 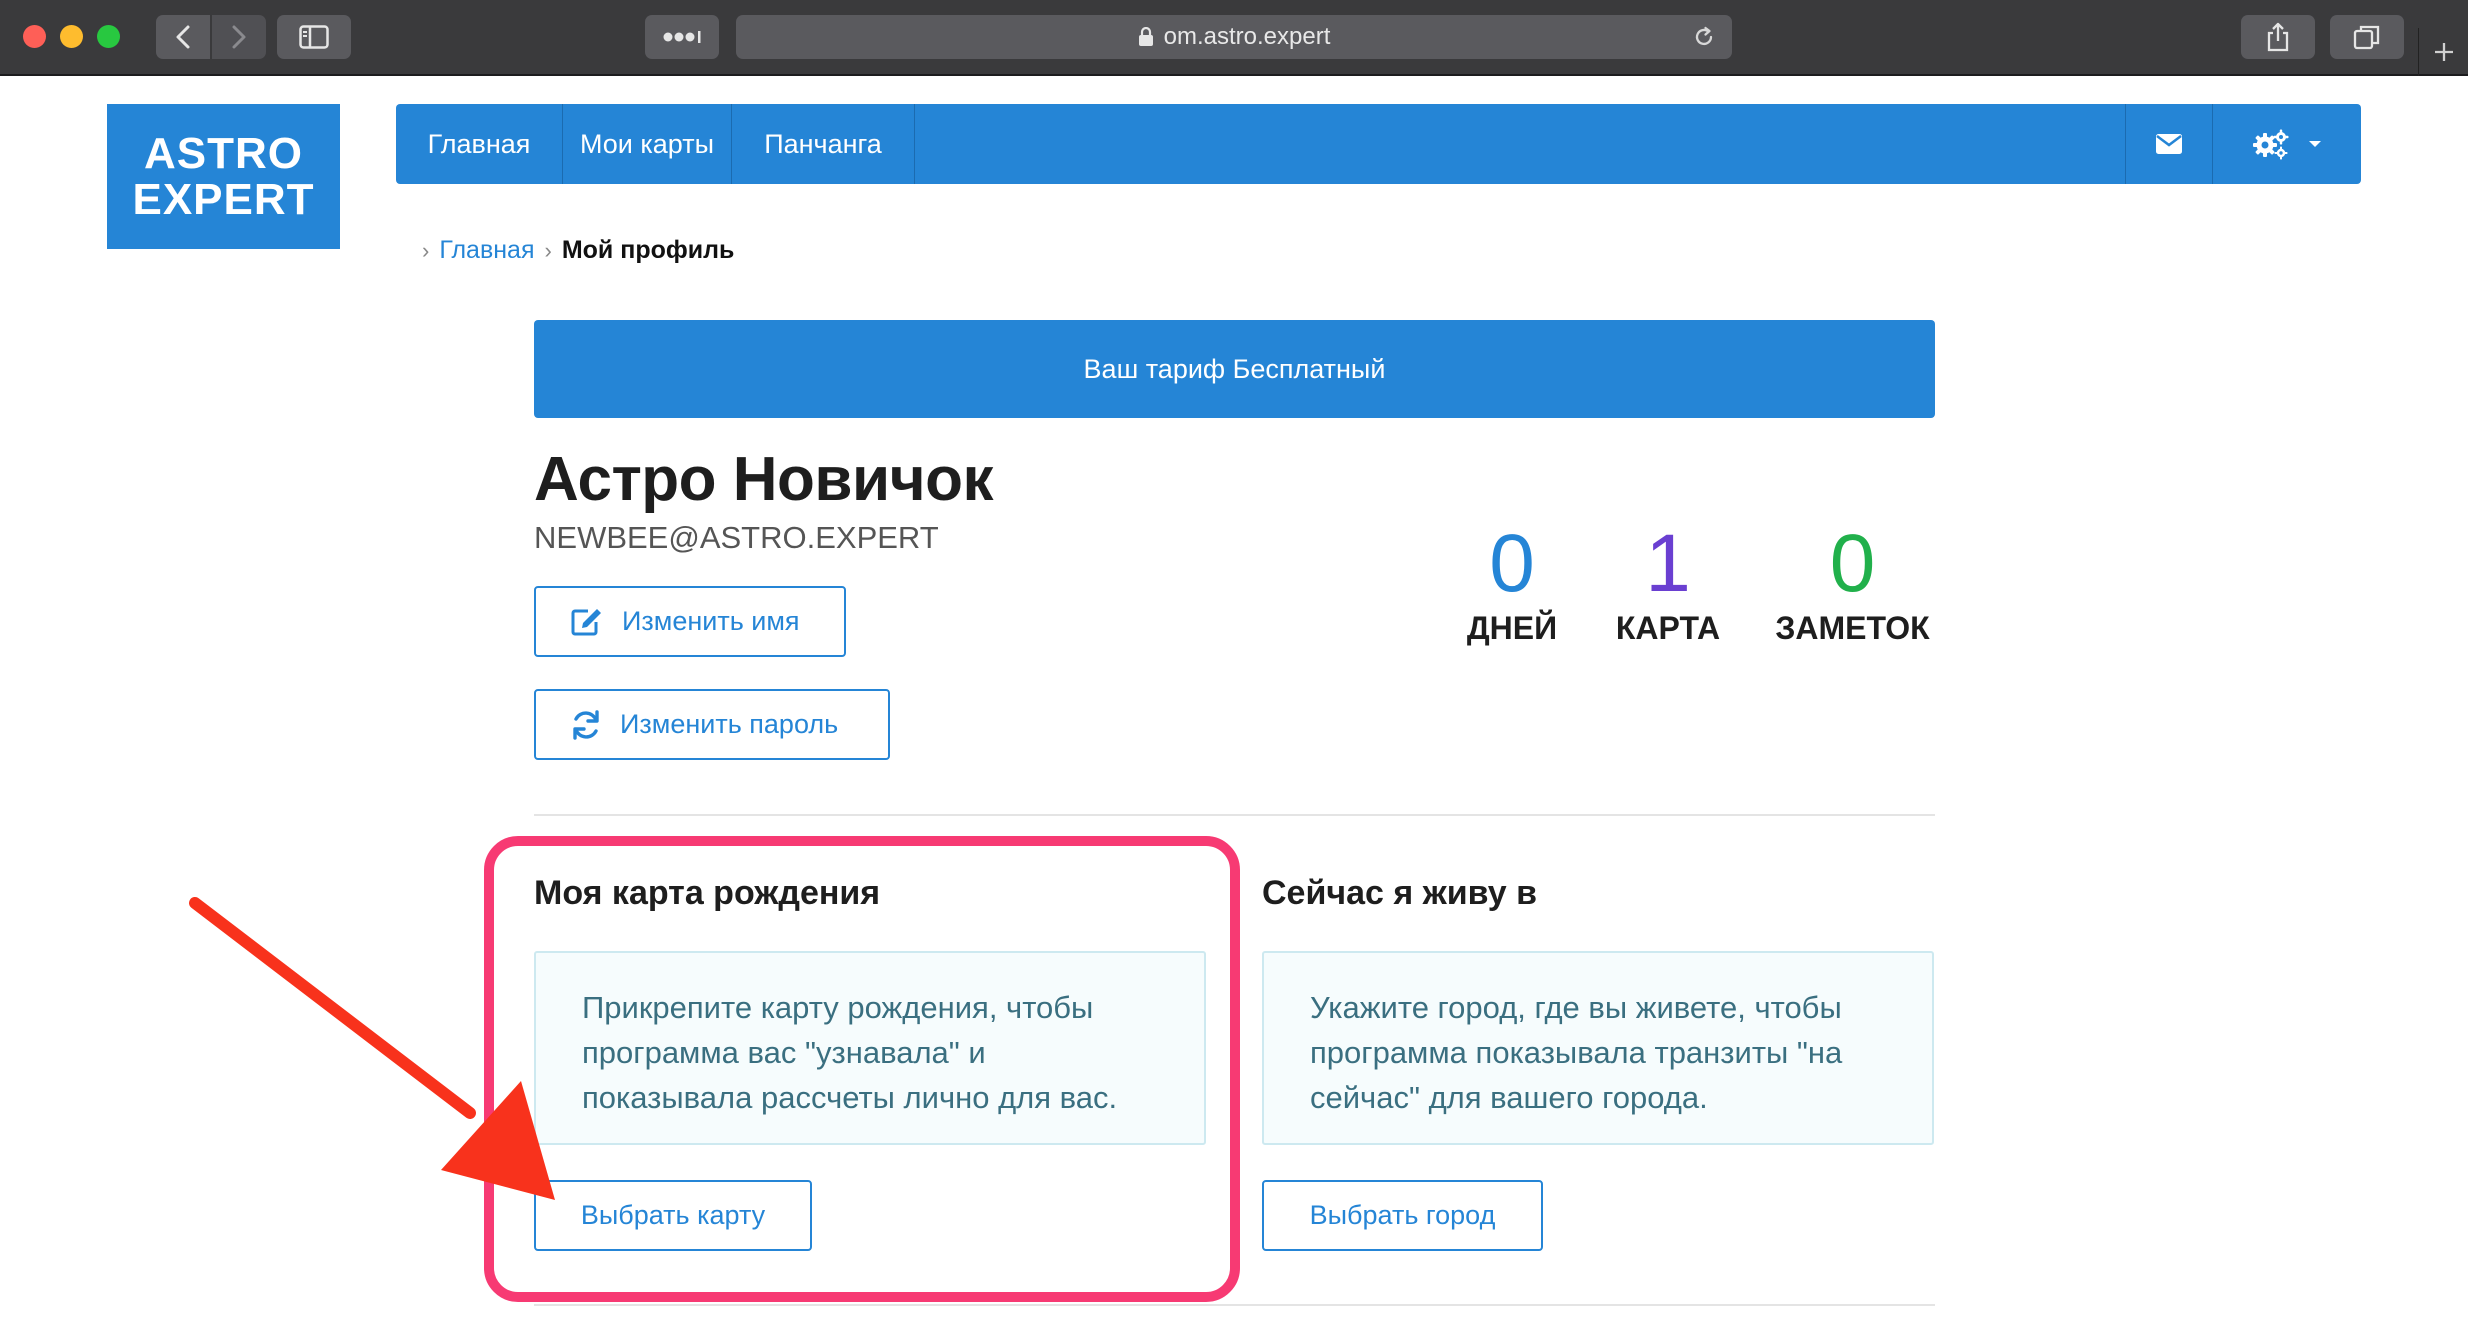 What do you see at coordinates (1234, 815) in the screenshot?
I see `section-divider` at bounding box center [1234, 815].